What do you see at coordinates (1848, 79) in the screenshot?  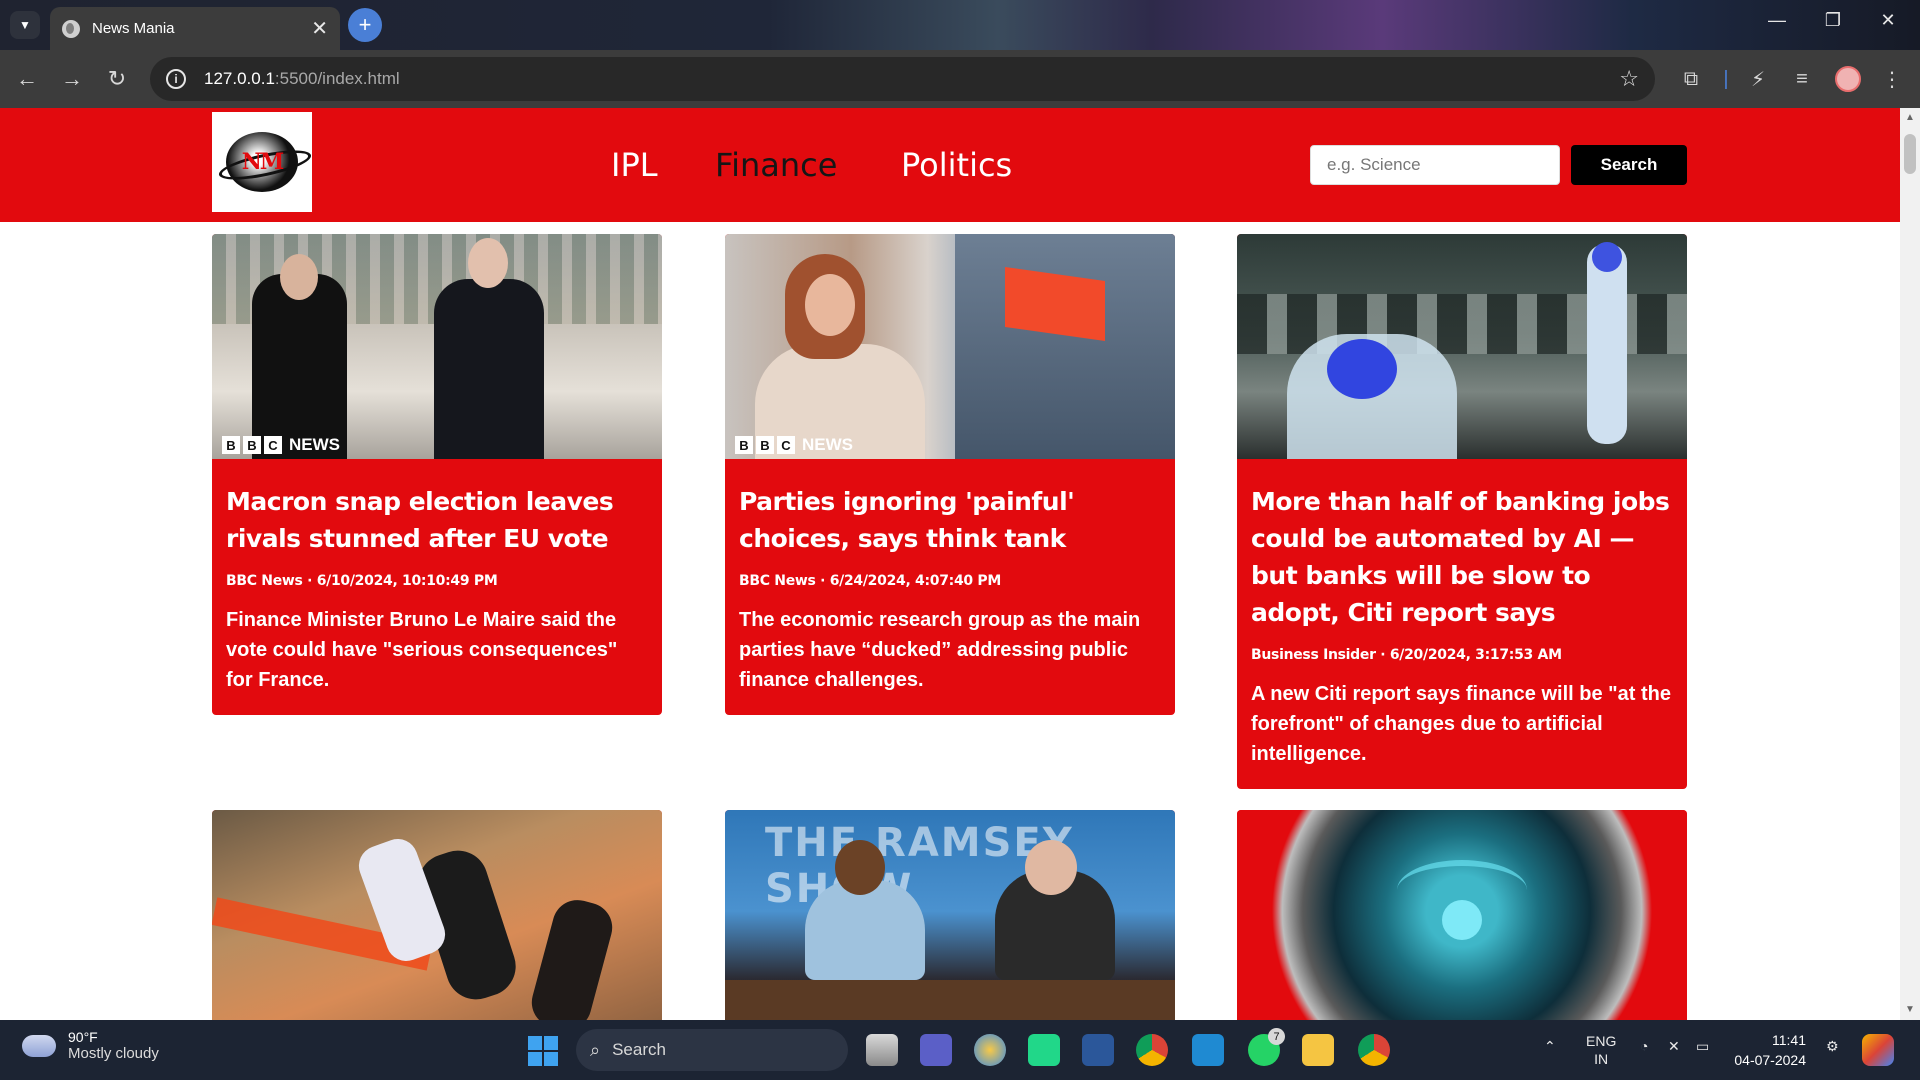 I see `profile-avatar` at bounding box center [1848, 79].